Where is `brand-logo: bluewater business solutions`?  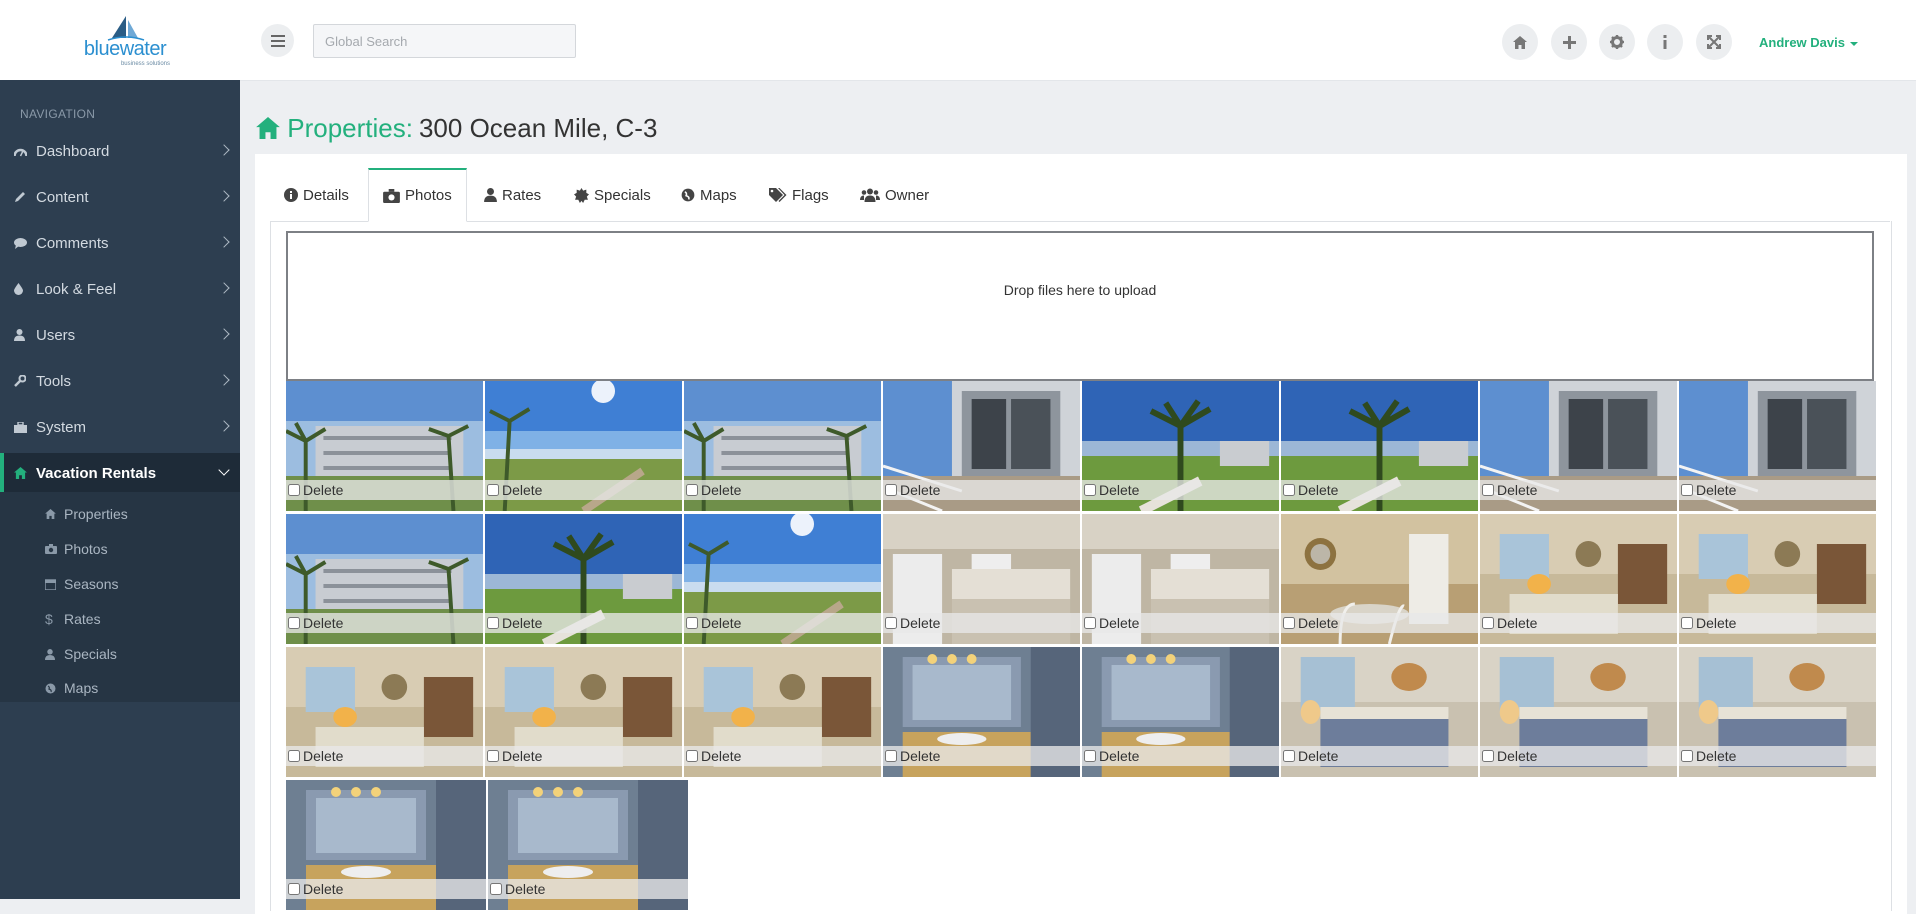 brand-logo: bluewater business solutions is located at coordinates (125, 42).